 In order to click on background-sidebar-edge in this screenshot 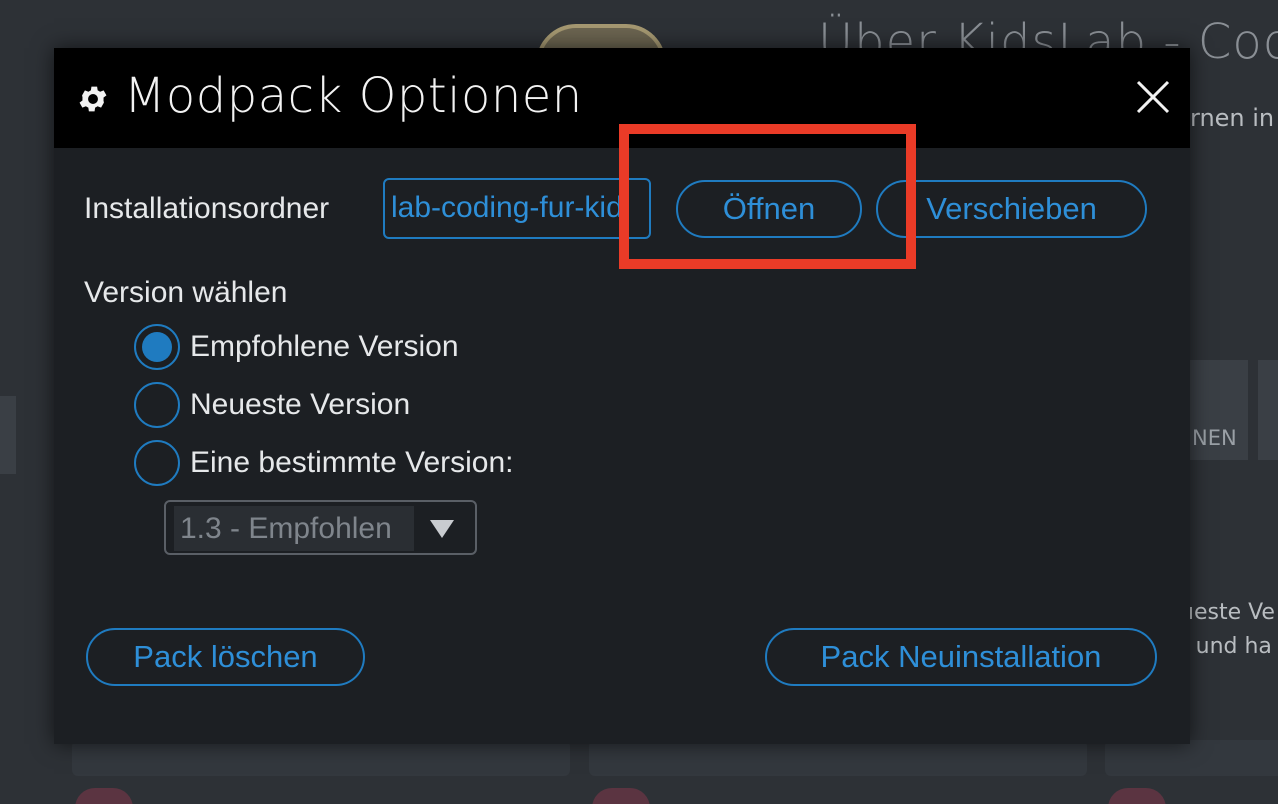, I will do `click(8, 435)`.